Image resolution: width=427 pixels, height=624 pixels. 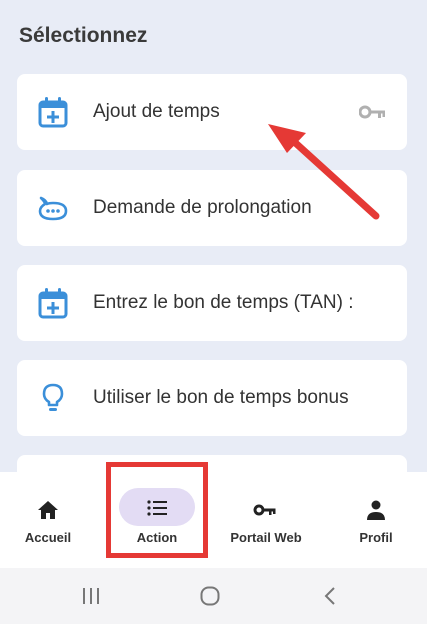 I want to click on option-label: Utiliser le bon de temps bonus, so click(x=221, y=397).